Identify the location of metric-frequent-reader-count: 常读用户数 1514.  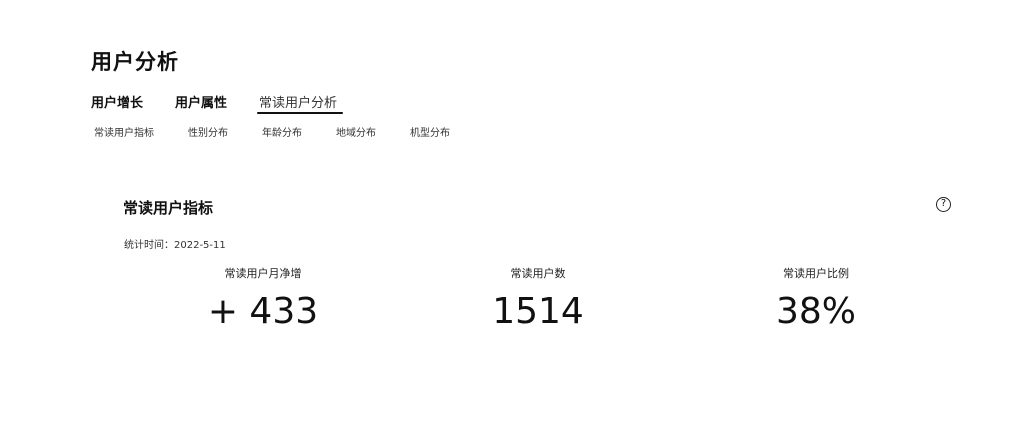
(538, 299).